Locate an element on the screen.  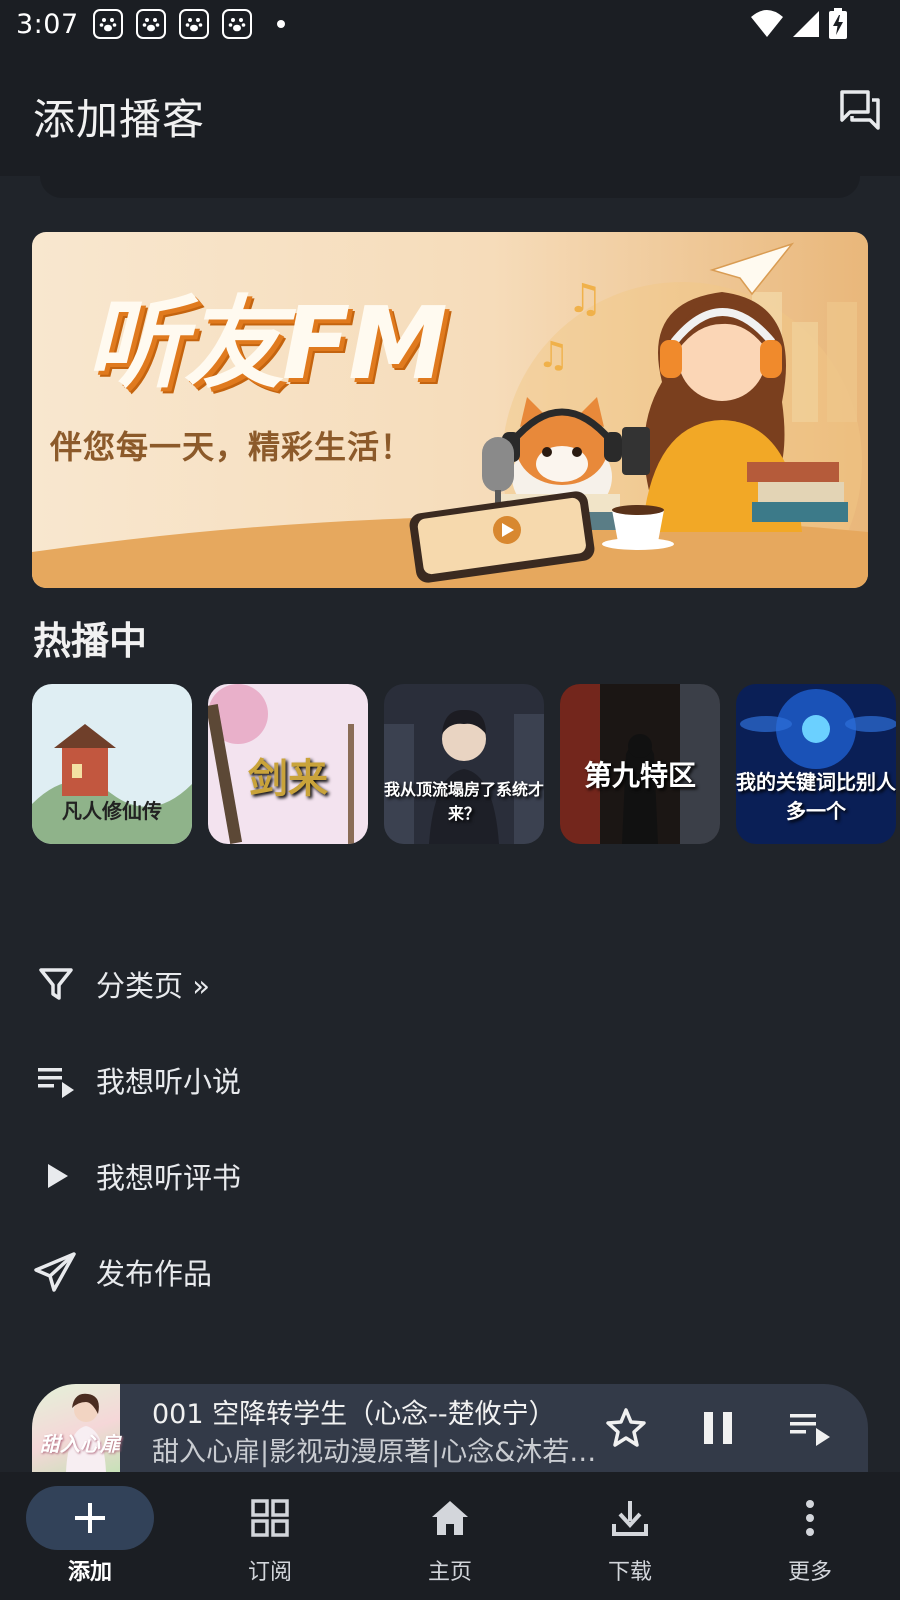
cover-title: 凡人修仙传 is located at coordinates (112, 811).